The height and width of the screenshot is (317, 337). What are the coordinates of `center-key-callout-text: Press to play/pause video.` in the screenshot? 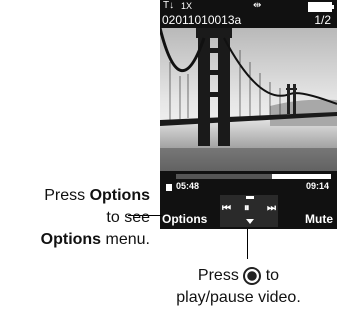 It's located at (238, 286).